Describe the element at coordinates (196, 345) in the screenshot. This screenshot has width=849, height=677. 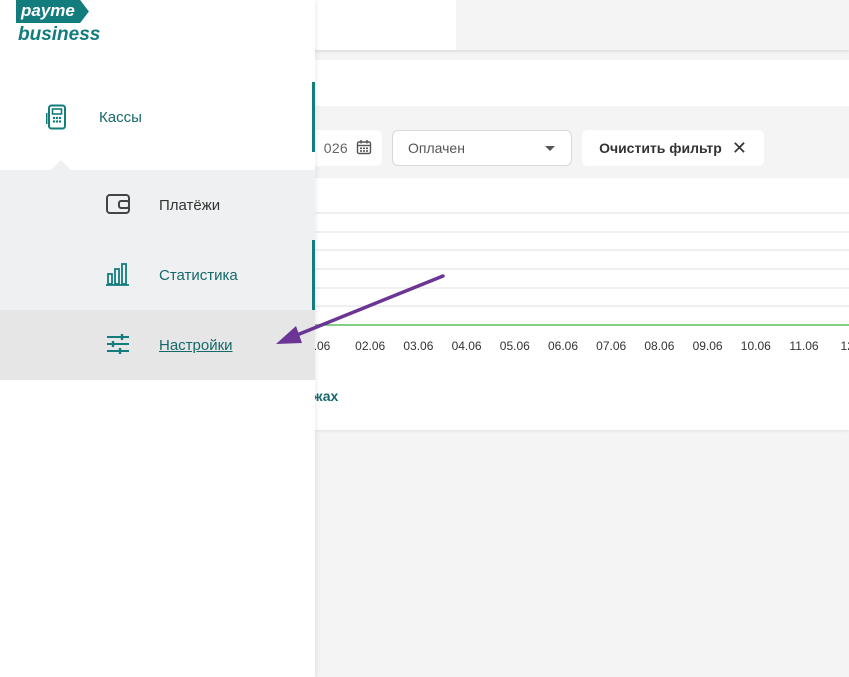
I see `submenu-item-settings-label: Настройки` at that location.